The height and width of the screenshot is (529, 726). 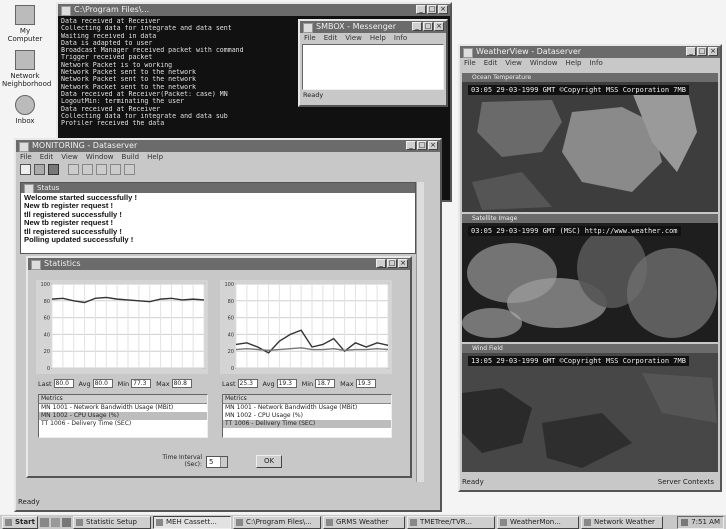 I want to click on avg-value-field: 19.3, so click(x=286, y=383).